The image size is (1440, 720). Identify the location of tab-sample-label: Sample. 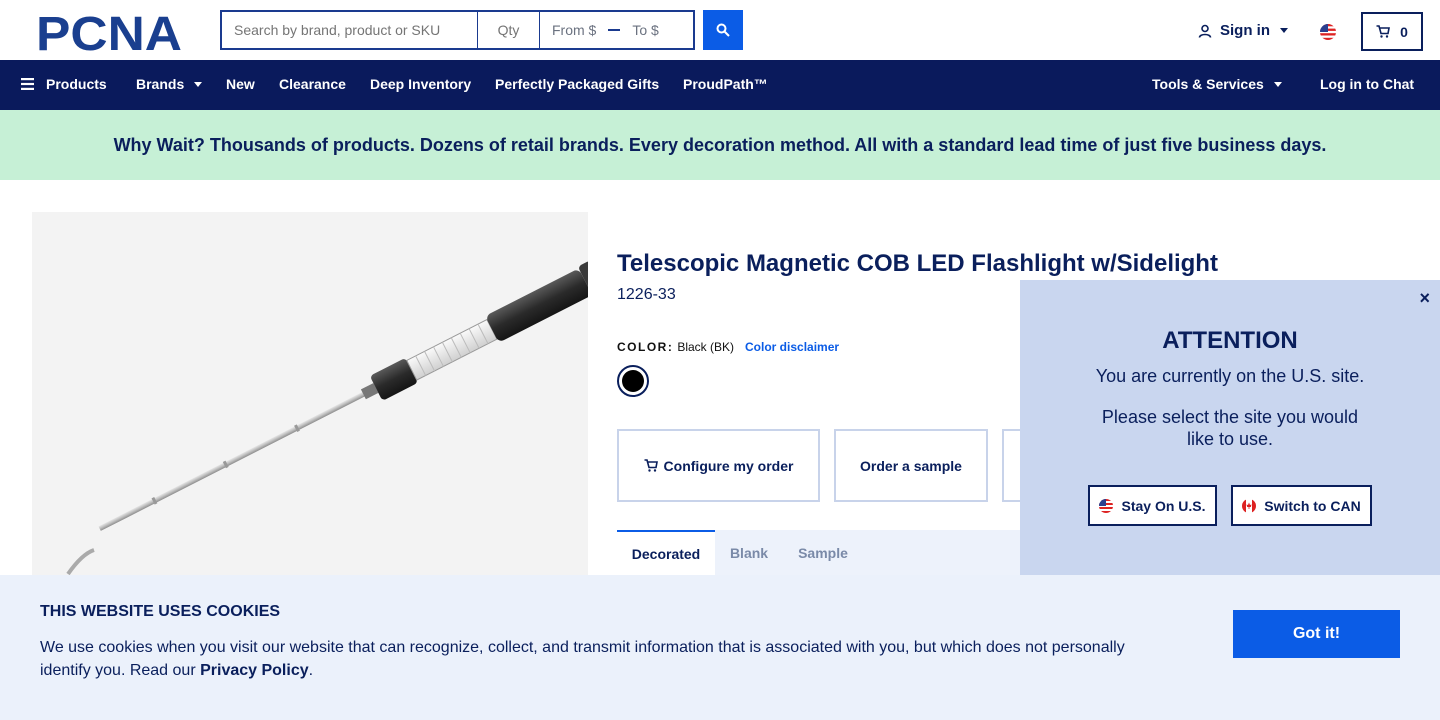
(823, 553).